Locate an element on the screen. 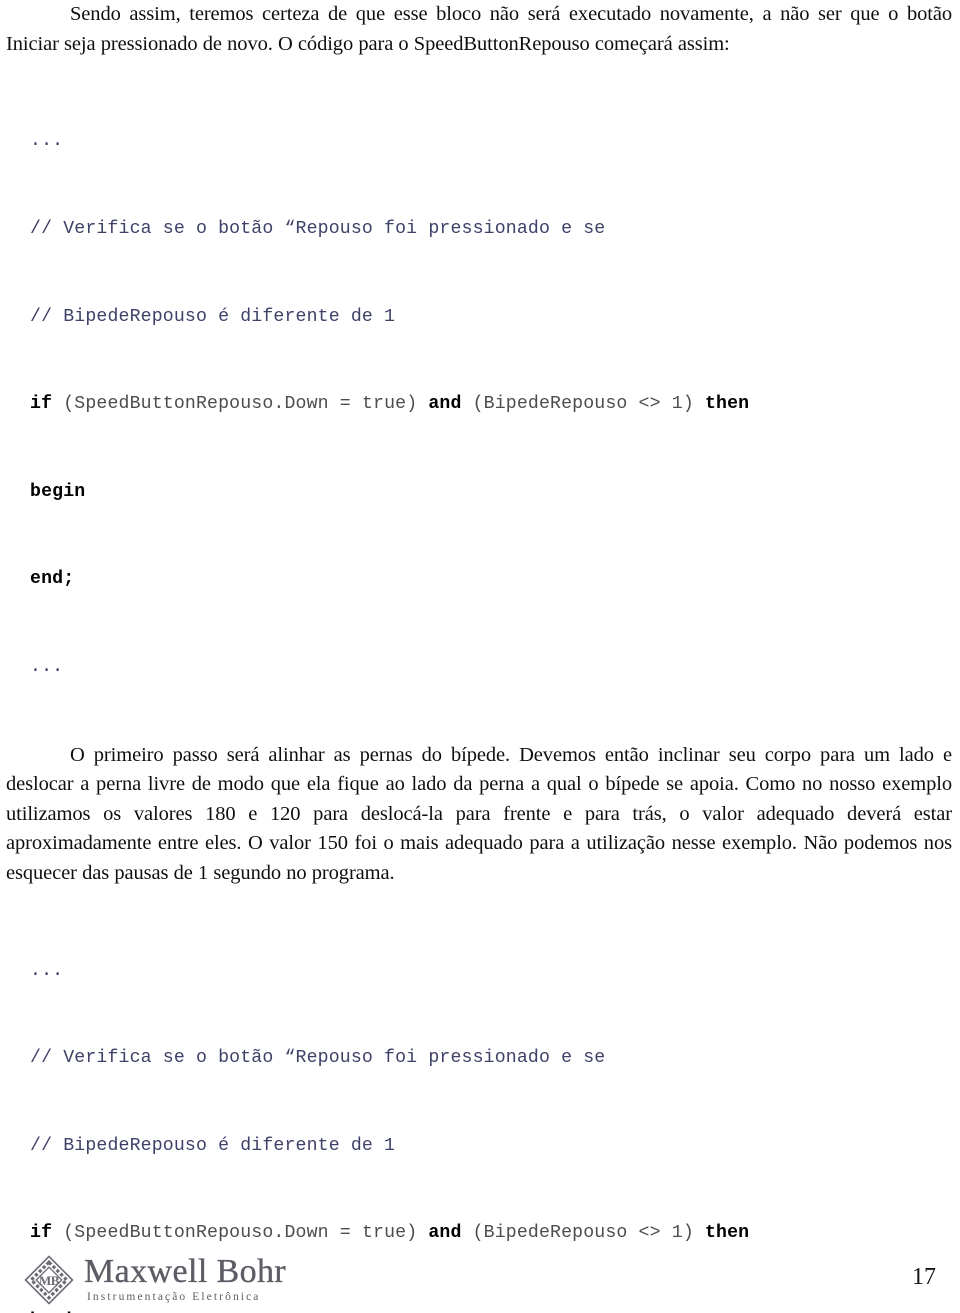  logo-subtitle: Instrumentação Eletrônica is located at coordinates (174, 1297).